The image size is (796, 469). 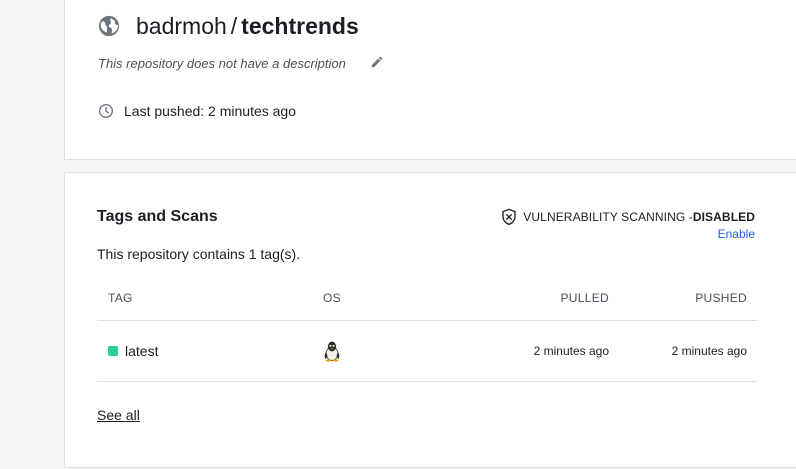 I want to click on pushed-time: 2 minutes ago, so click(x=709, y=351).